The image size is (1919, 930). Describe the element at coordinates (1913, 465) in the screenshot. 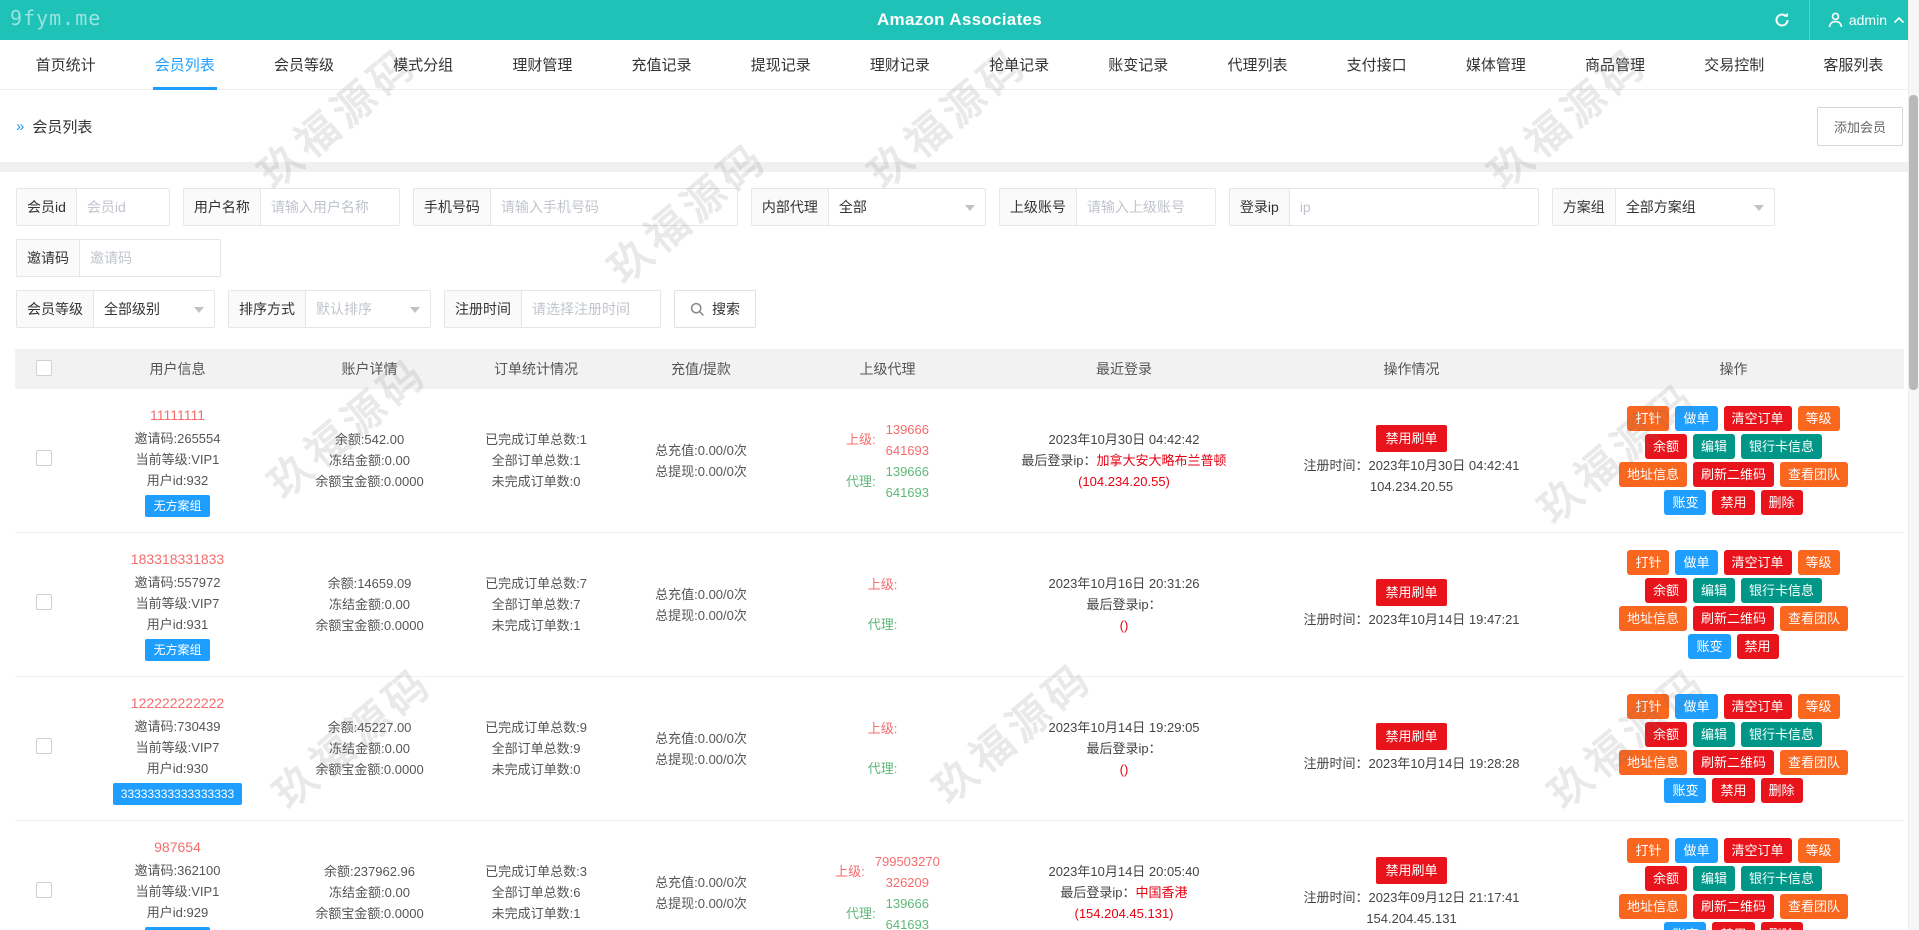

I see `scrollbar` at that location.